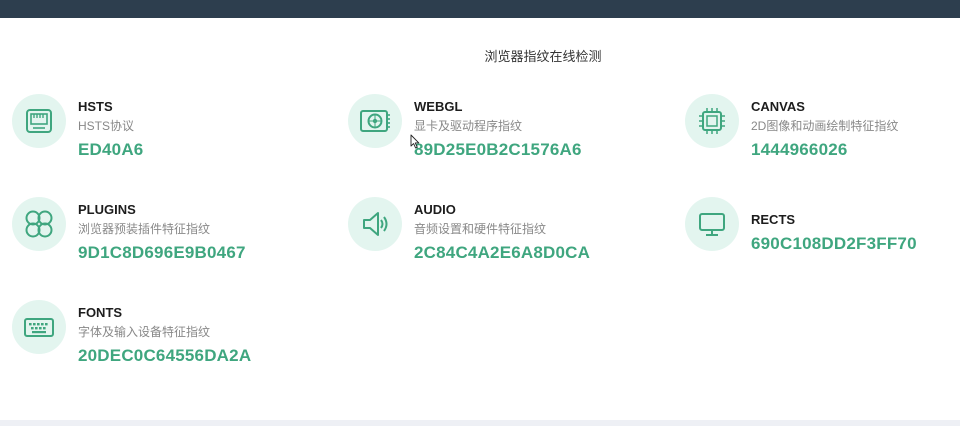 This screenshot has height=426, width=960. What do you see at coordinates (39, 327) in the screenshot?
I see `keyboard-icon` at bounding box center [39, 327].